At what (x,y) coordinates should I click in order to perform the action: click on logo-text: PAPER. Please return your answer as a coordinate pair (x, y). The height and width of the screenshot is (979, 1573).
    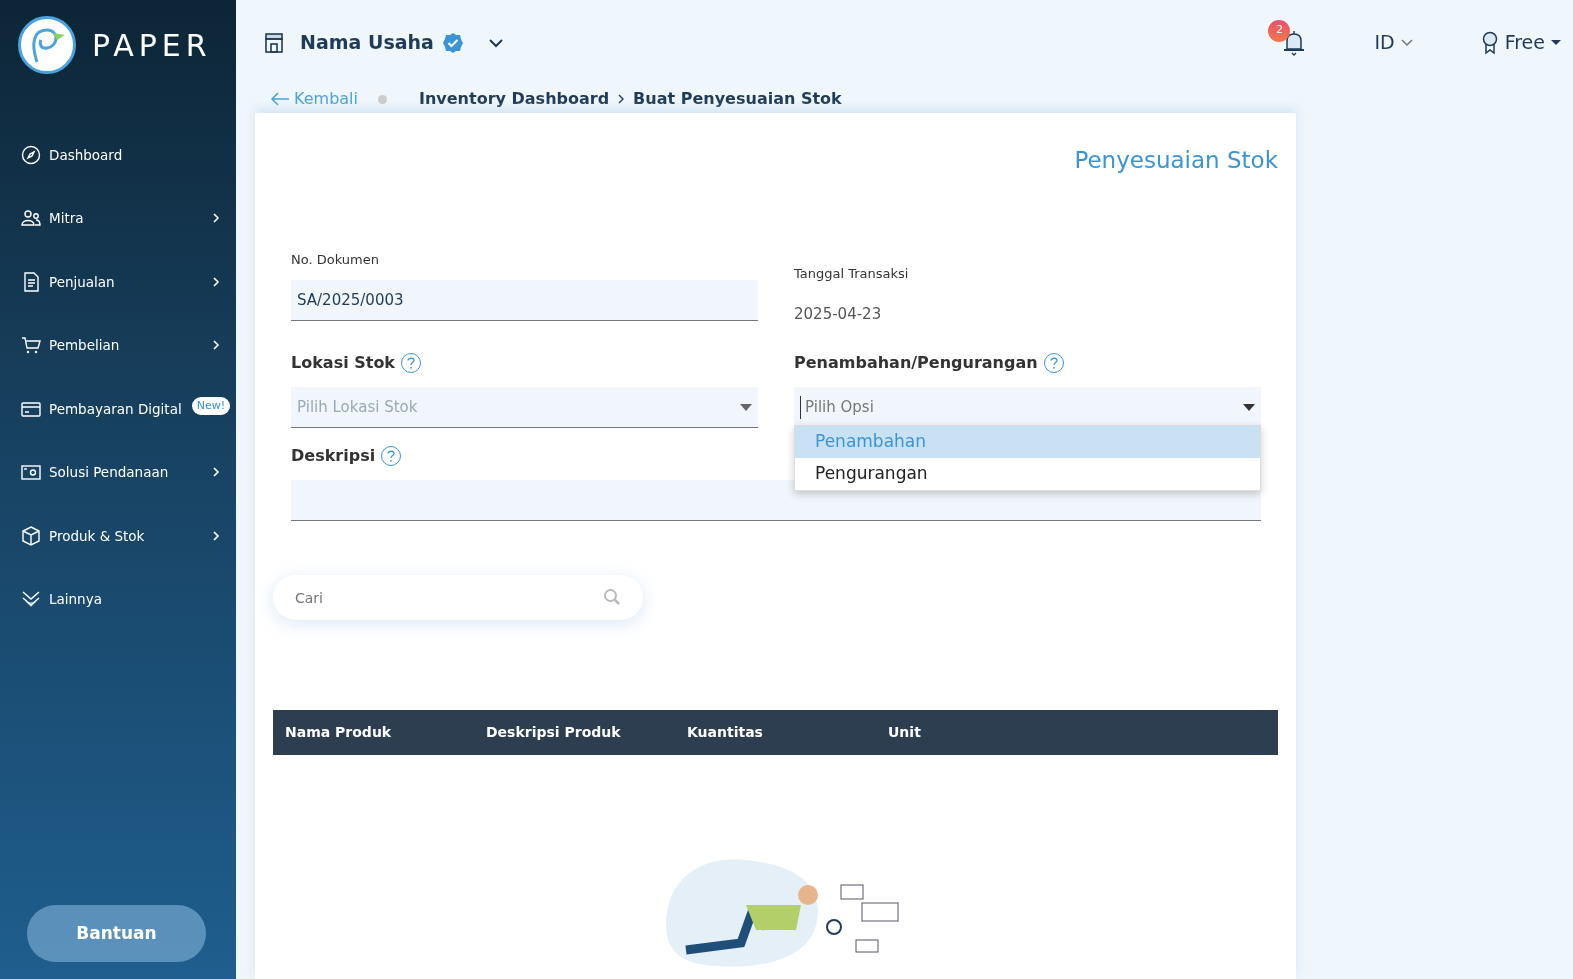
    Looking at the image, I should click on (152, 45).